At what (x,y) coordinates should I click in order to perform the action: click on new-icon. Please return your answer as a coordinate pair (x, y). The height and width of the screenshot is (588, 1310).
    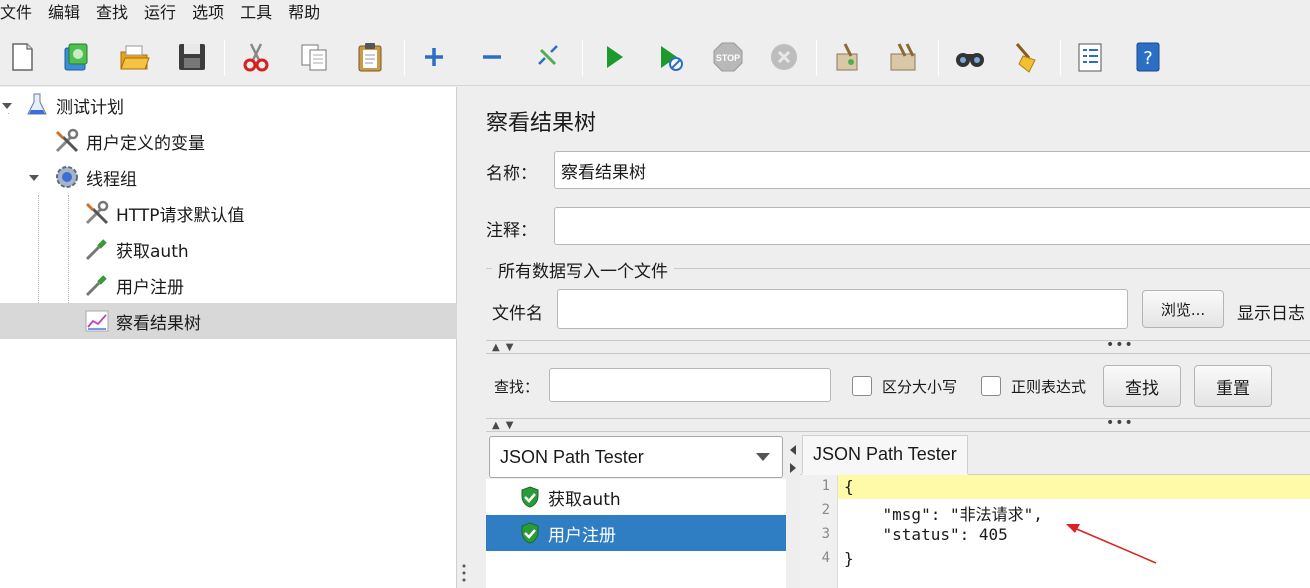
    Looking at the image, I should click on (22, 57).